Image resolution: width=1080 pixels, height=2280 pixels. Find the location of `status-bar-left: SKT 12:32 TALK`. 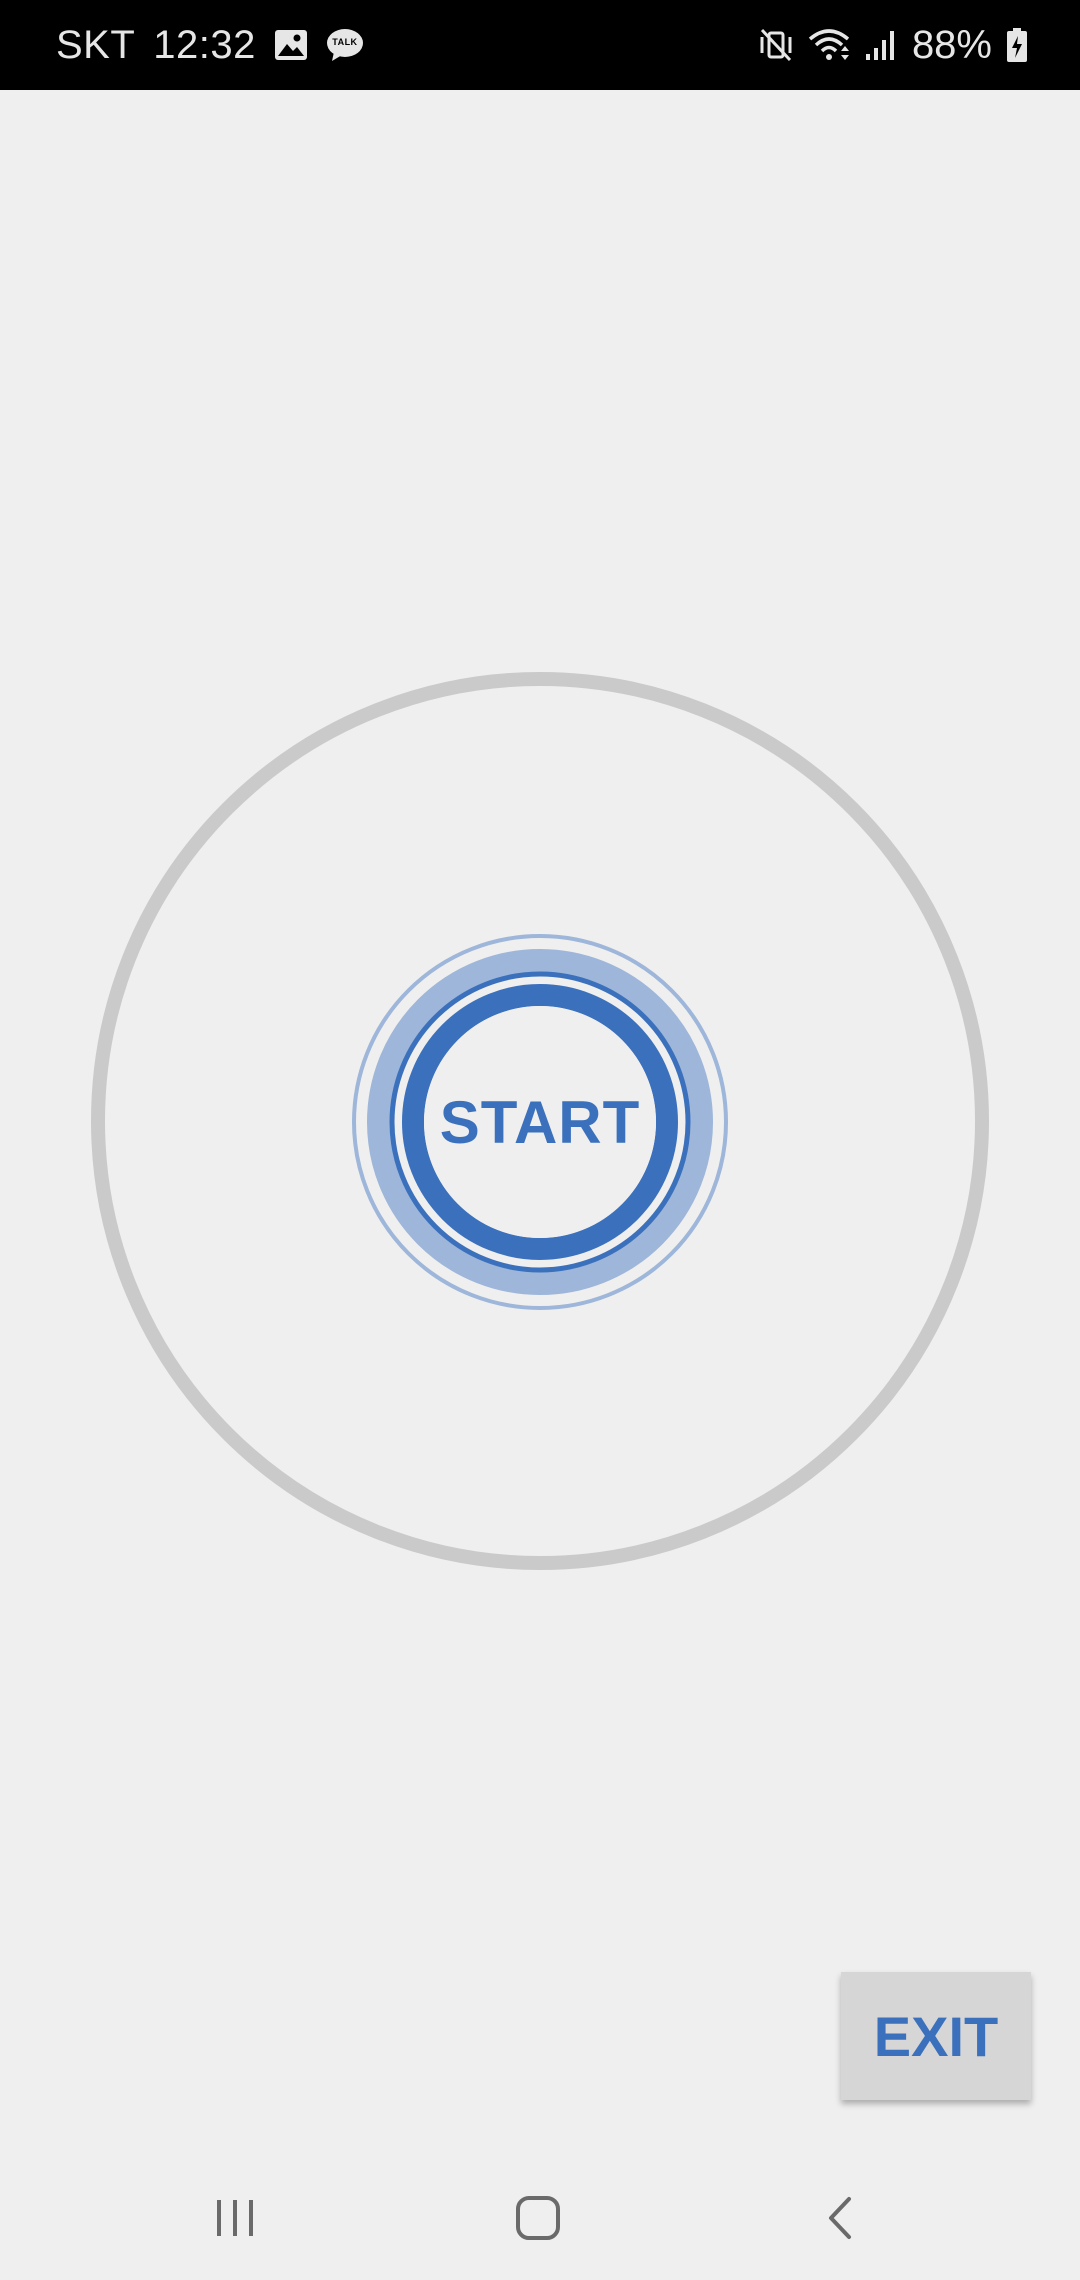

status-bar-left: SKT 12:32 TALK is located at coordinates (210, 45).